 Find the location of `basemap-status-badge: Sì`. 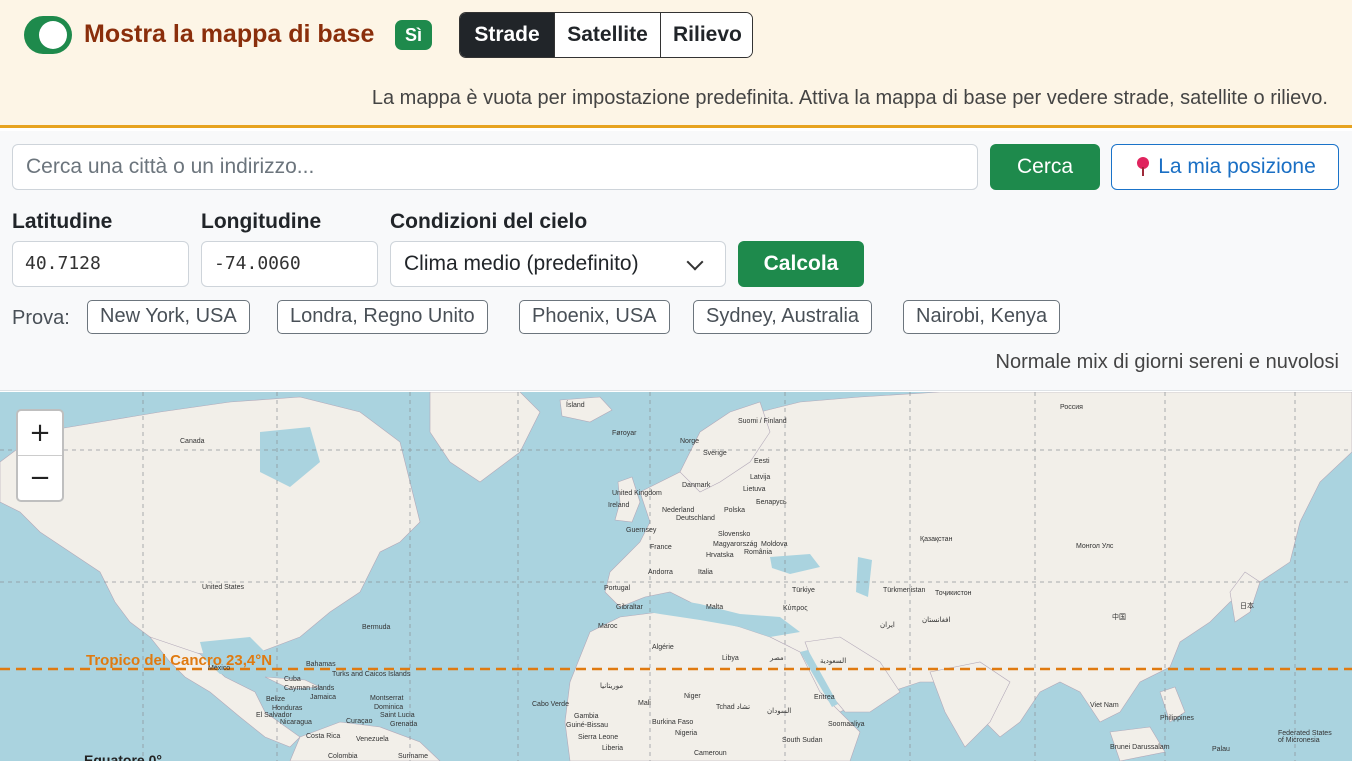

basemap-status-badge: Sì is located at coordinates (414, 35).